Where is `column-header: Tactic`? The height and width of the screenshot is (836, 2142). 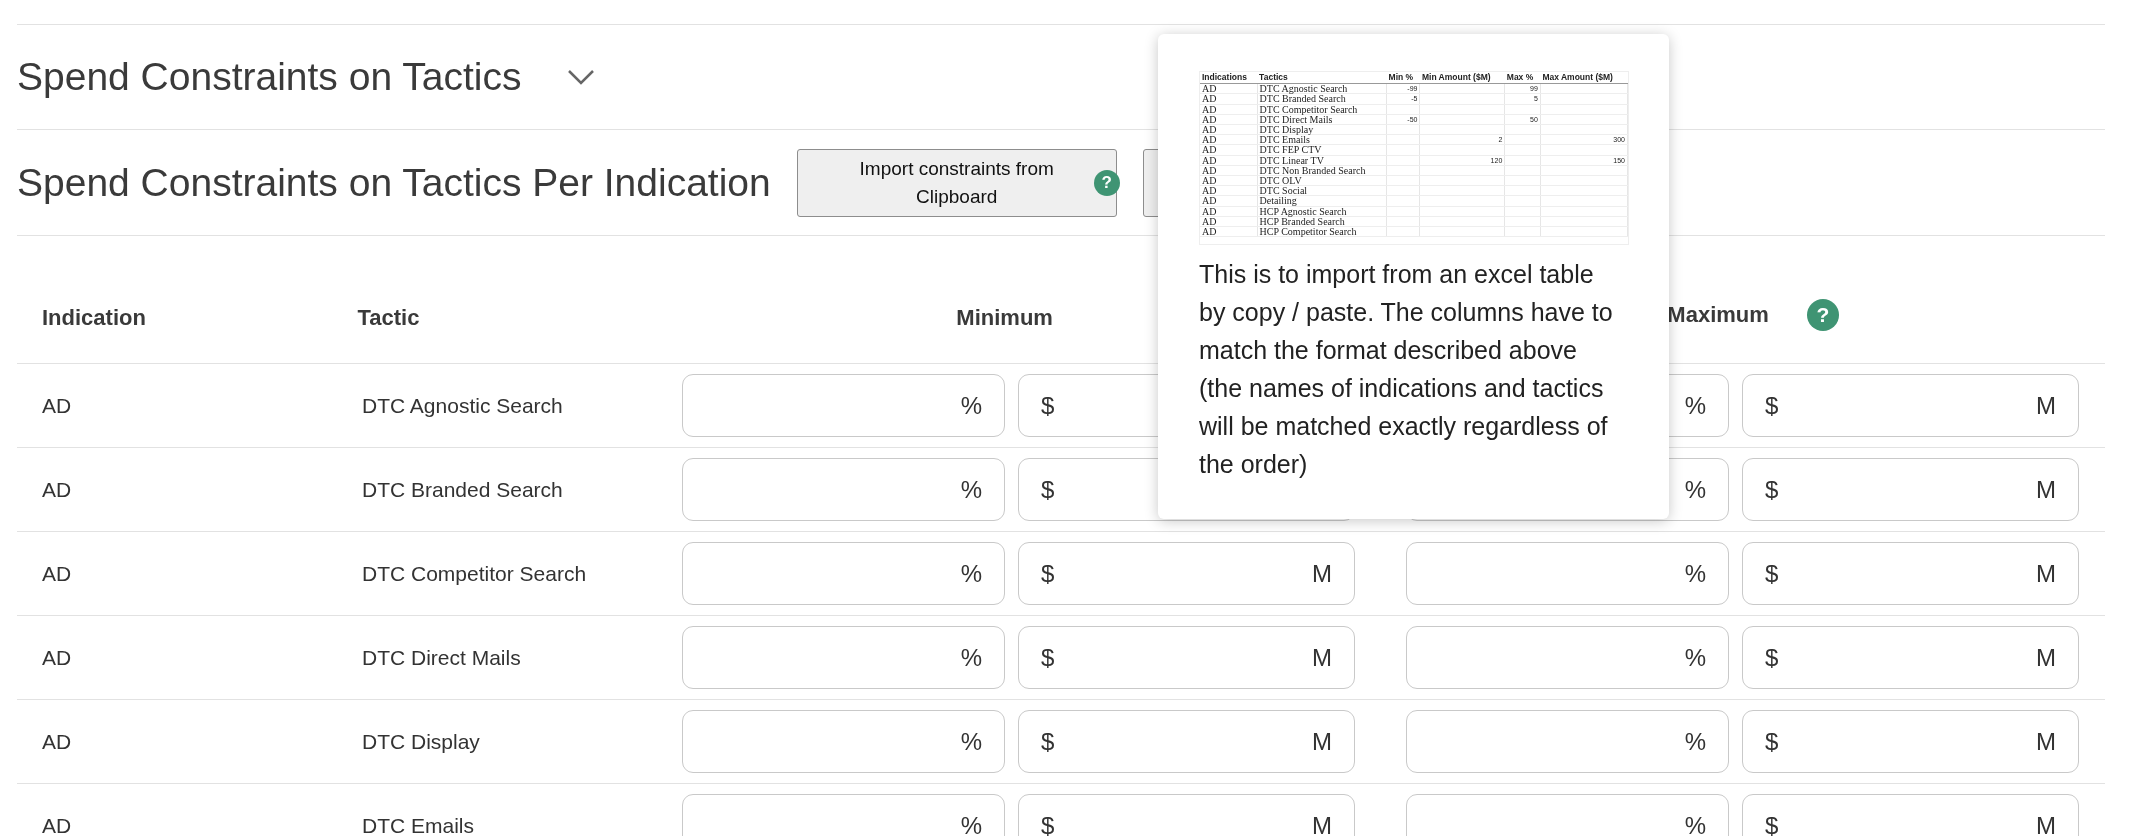 column-header: Tactic is located at coordinates (388, 317).